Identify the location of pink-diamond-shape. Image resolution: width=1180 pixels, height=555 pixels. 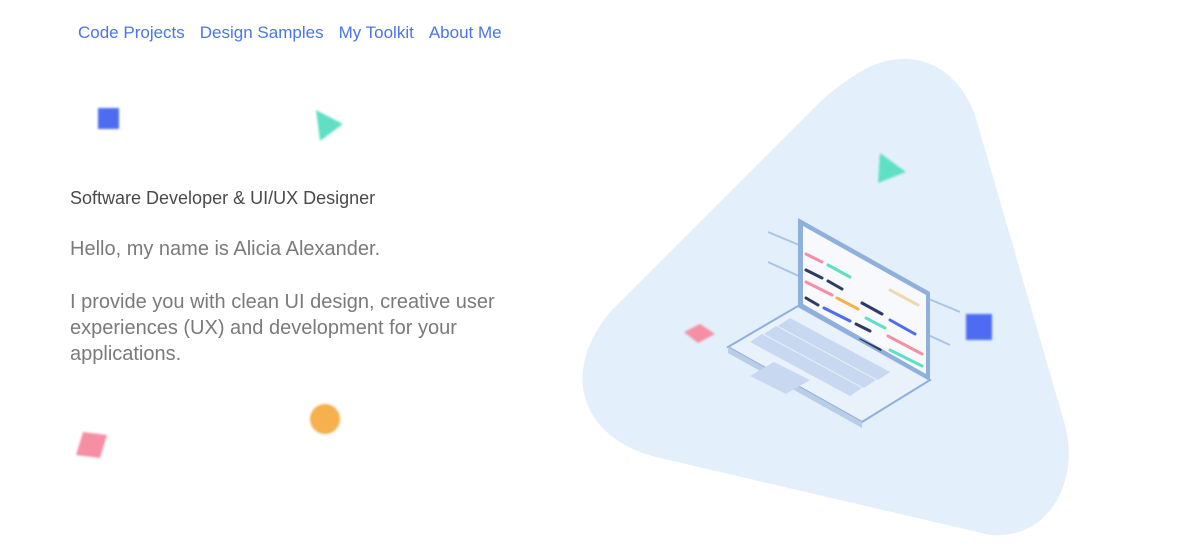
(91, 445).